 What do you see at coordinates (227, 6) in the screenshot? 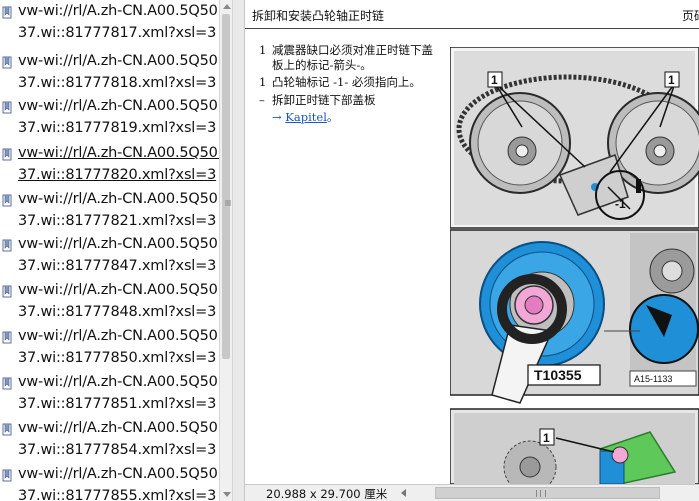
I see `scroll-up-arrow-icon` at bounding box center [227, 6].